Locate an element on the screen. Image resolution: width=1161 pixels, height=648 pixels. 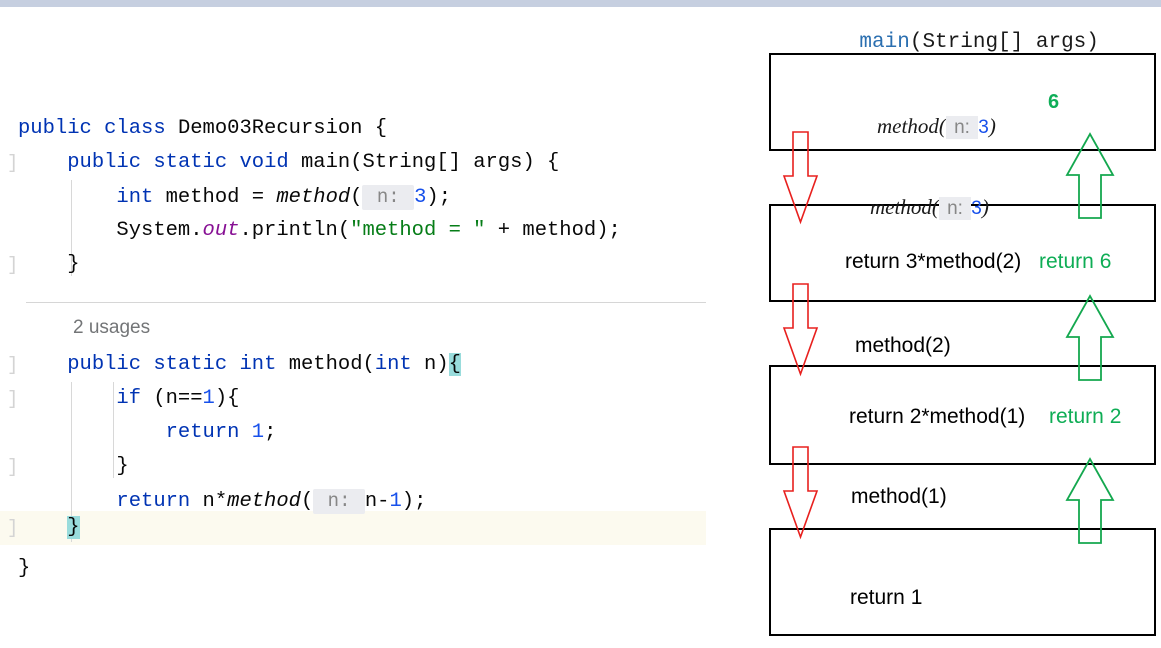
code-line-text: return 1; is located at coordinates (138, 433).